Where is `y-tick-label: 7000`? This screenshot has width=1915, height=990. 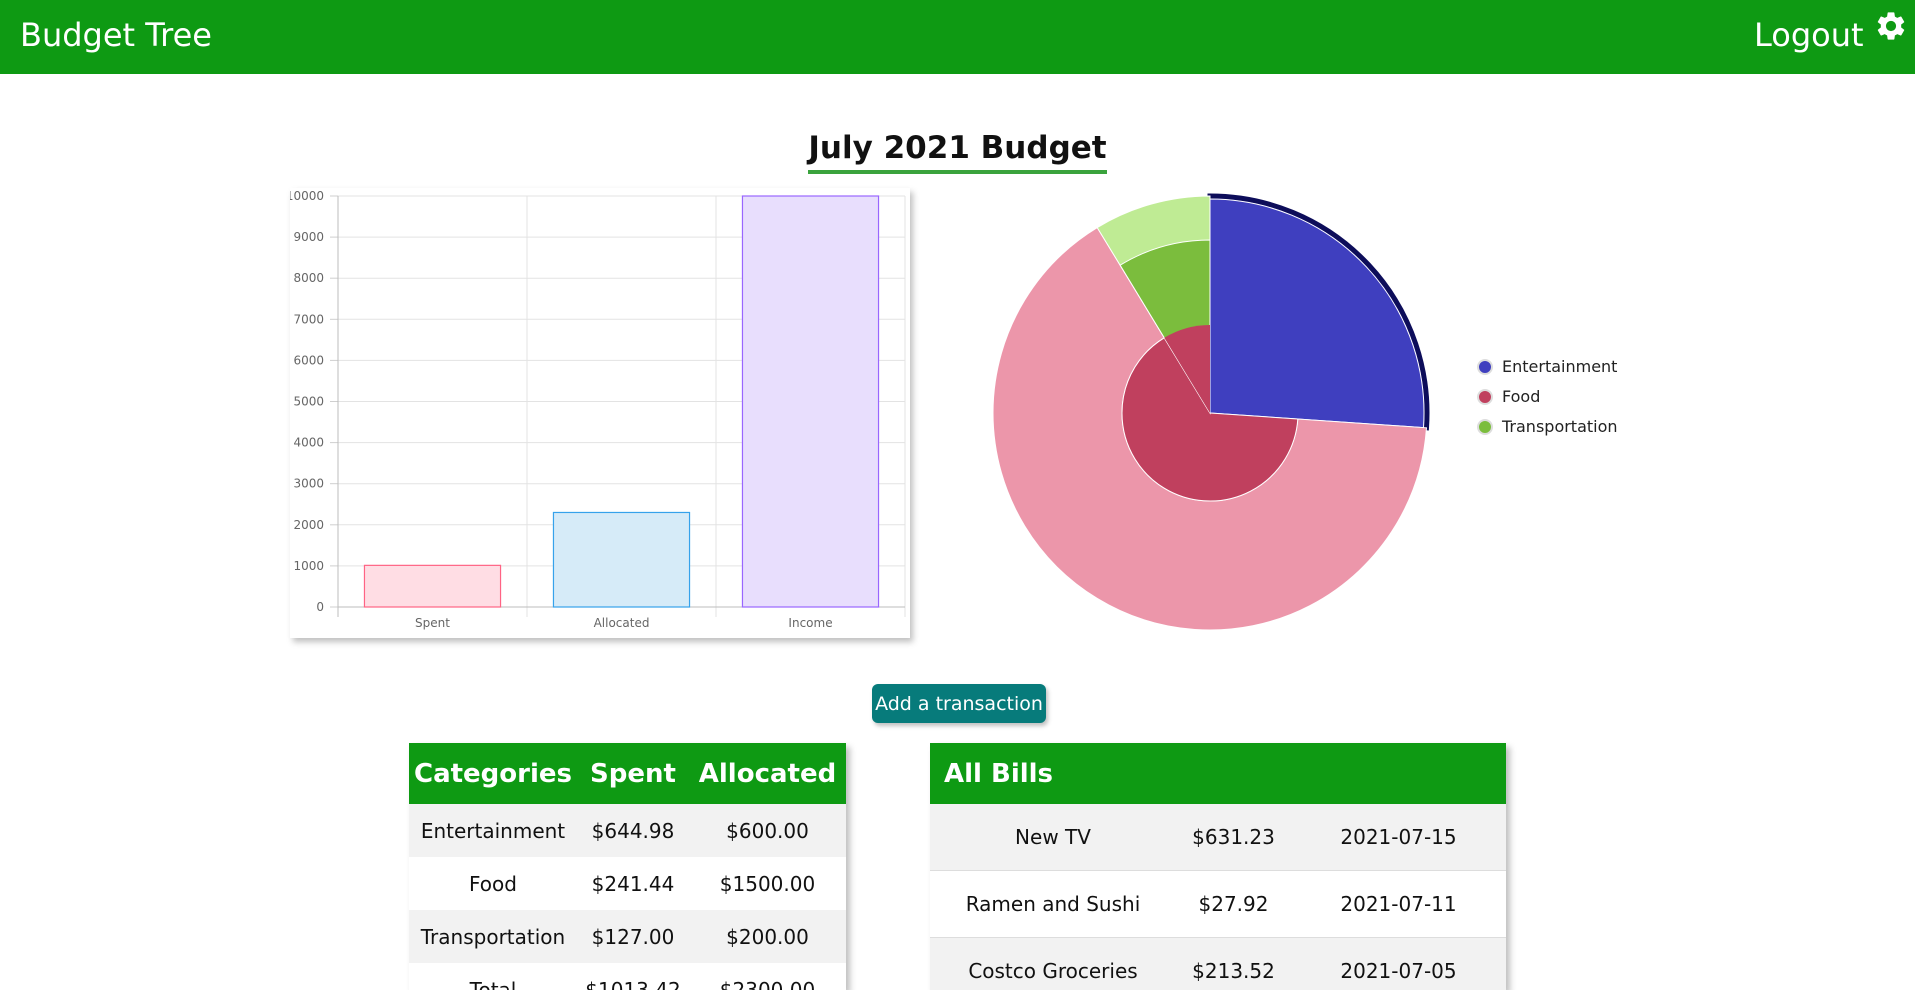 y-tick-label: 7000 is located at coordinates (308, 319).